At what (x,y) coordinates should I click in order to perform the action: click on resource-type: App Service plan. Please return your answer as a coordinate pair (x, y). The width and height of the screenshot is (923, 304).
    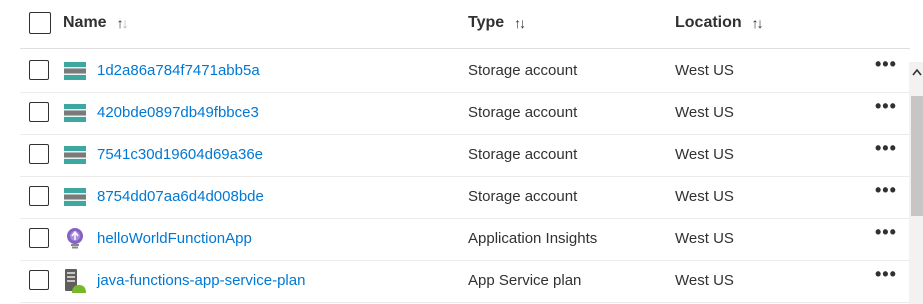
    Looking at the image, I should click on (525, 280).